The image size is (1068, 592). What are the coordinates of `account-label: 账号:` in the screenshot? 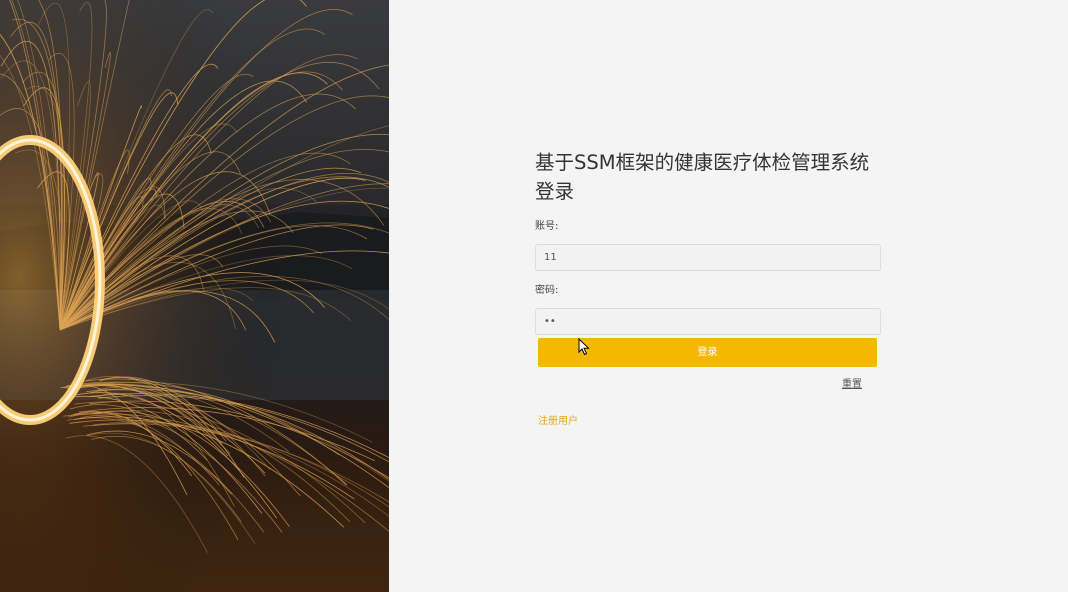 It's located at (547, 226).